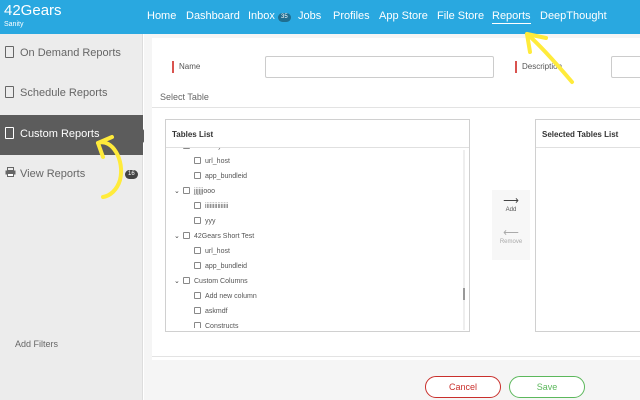 Image resolution: width=640 pixels, height=400 pixels. I want to click on sidebar-item-custom-reports: Custom Reports, so click(74, 135).